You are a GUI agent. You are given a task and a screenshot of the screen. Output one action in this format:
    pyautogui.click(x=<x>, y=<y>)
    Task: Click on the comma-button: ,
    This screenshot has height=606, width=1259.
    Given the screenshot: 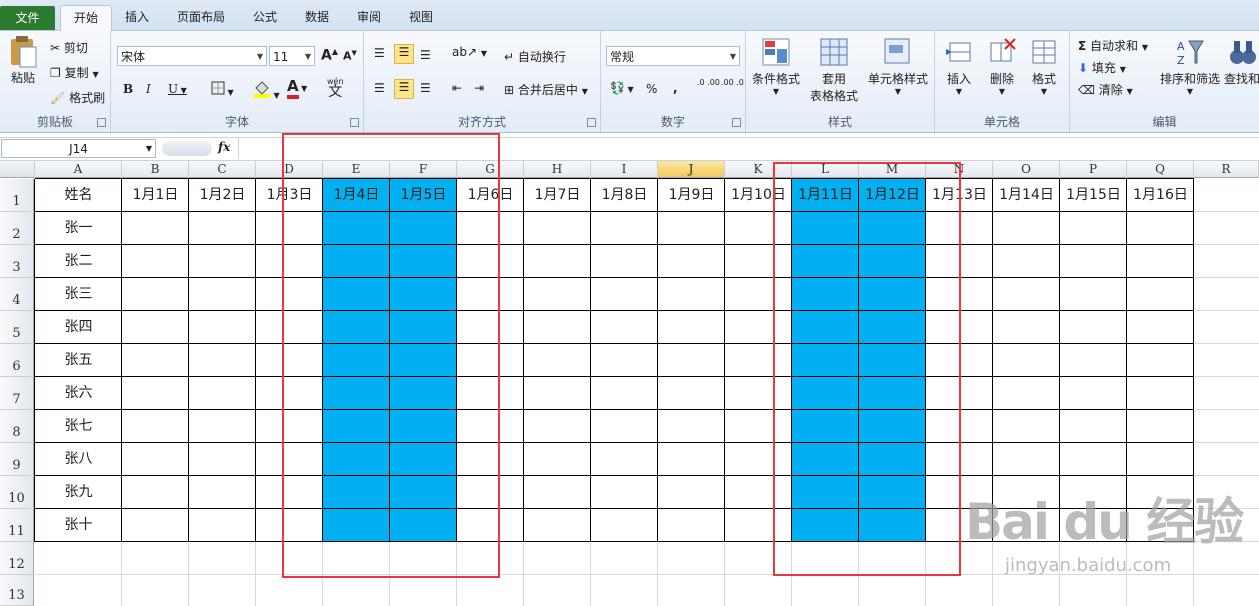 What is the action you would take?
    pyautogui.click(x=675, y=88)
    